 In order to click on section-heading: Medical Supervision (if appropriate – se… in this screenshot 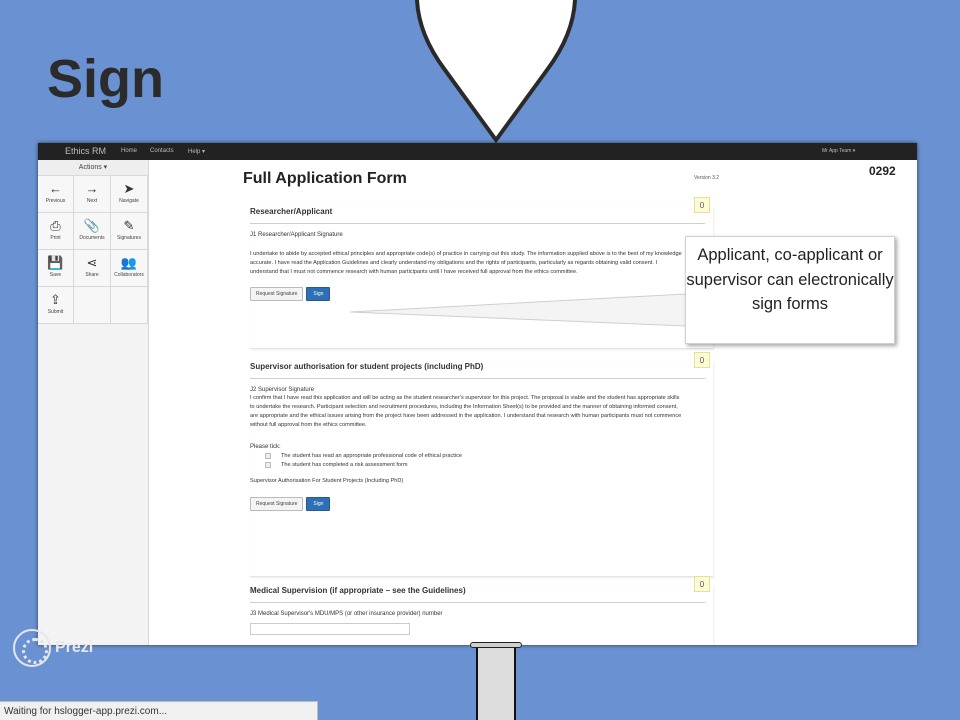, I will do `click(477, 594)`.